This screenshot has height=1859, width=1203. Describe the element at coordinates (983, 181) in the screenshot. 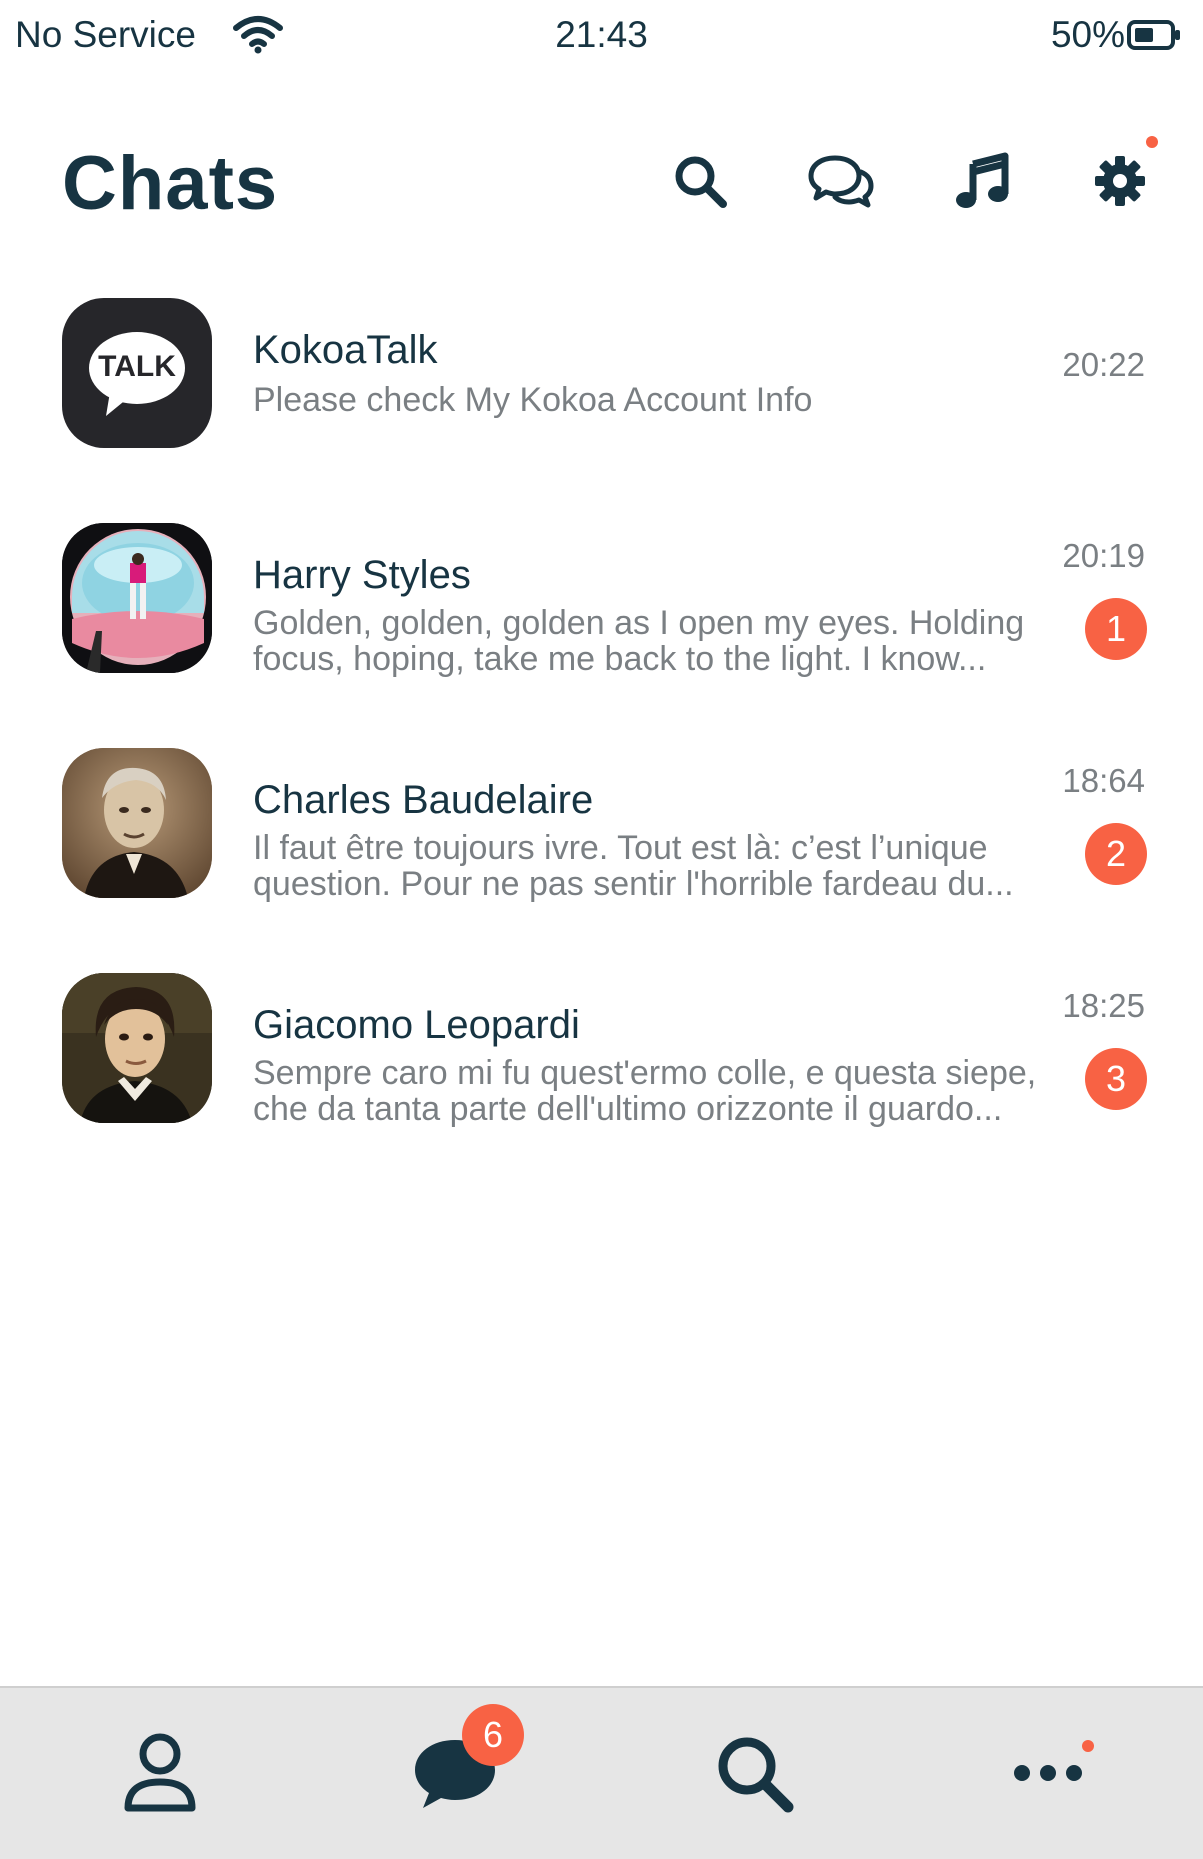

I see `music-note-icon` at that location.